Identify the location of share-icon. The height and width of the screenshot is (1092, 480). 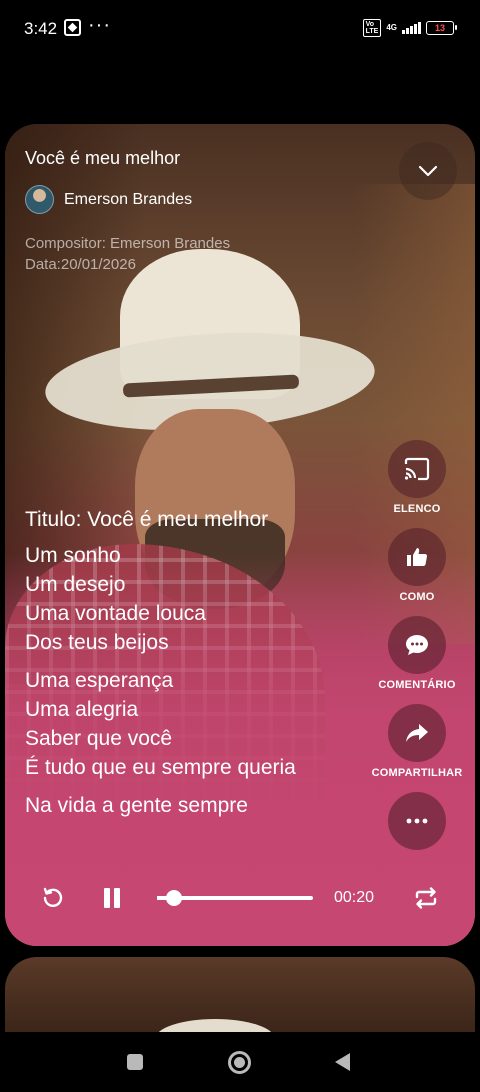
(417, 733).